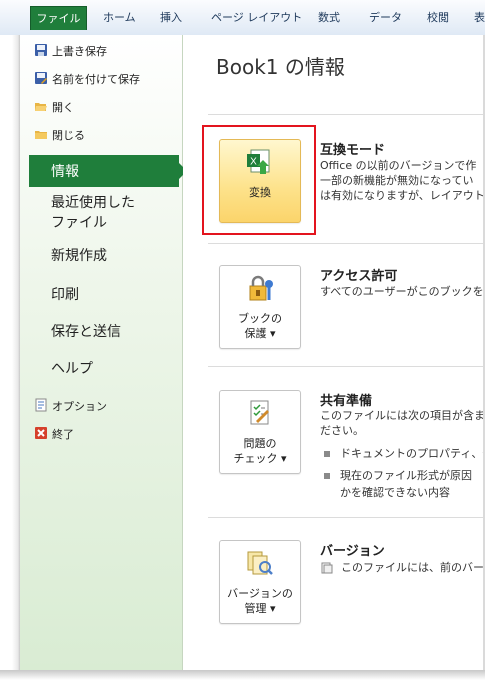 The width and height of the screenshot is (485, 680). Describe the element at coordinates (10, 352) in the screenshot. I see `window-left-edge` at that location.